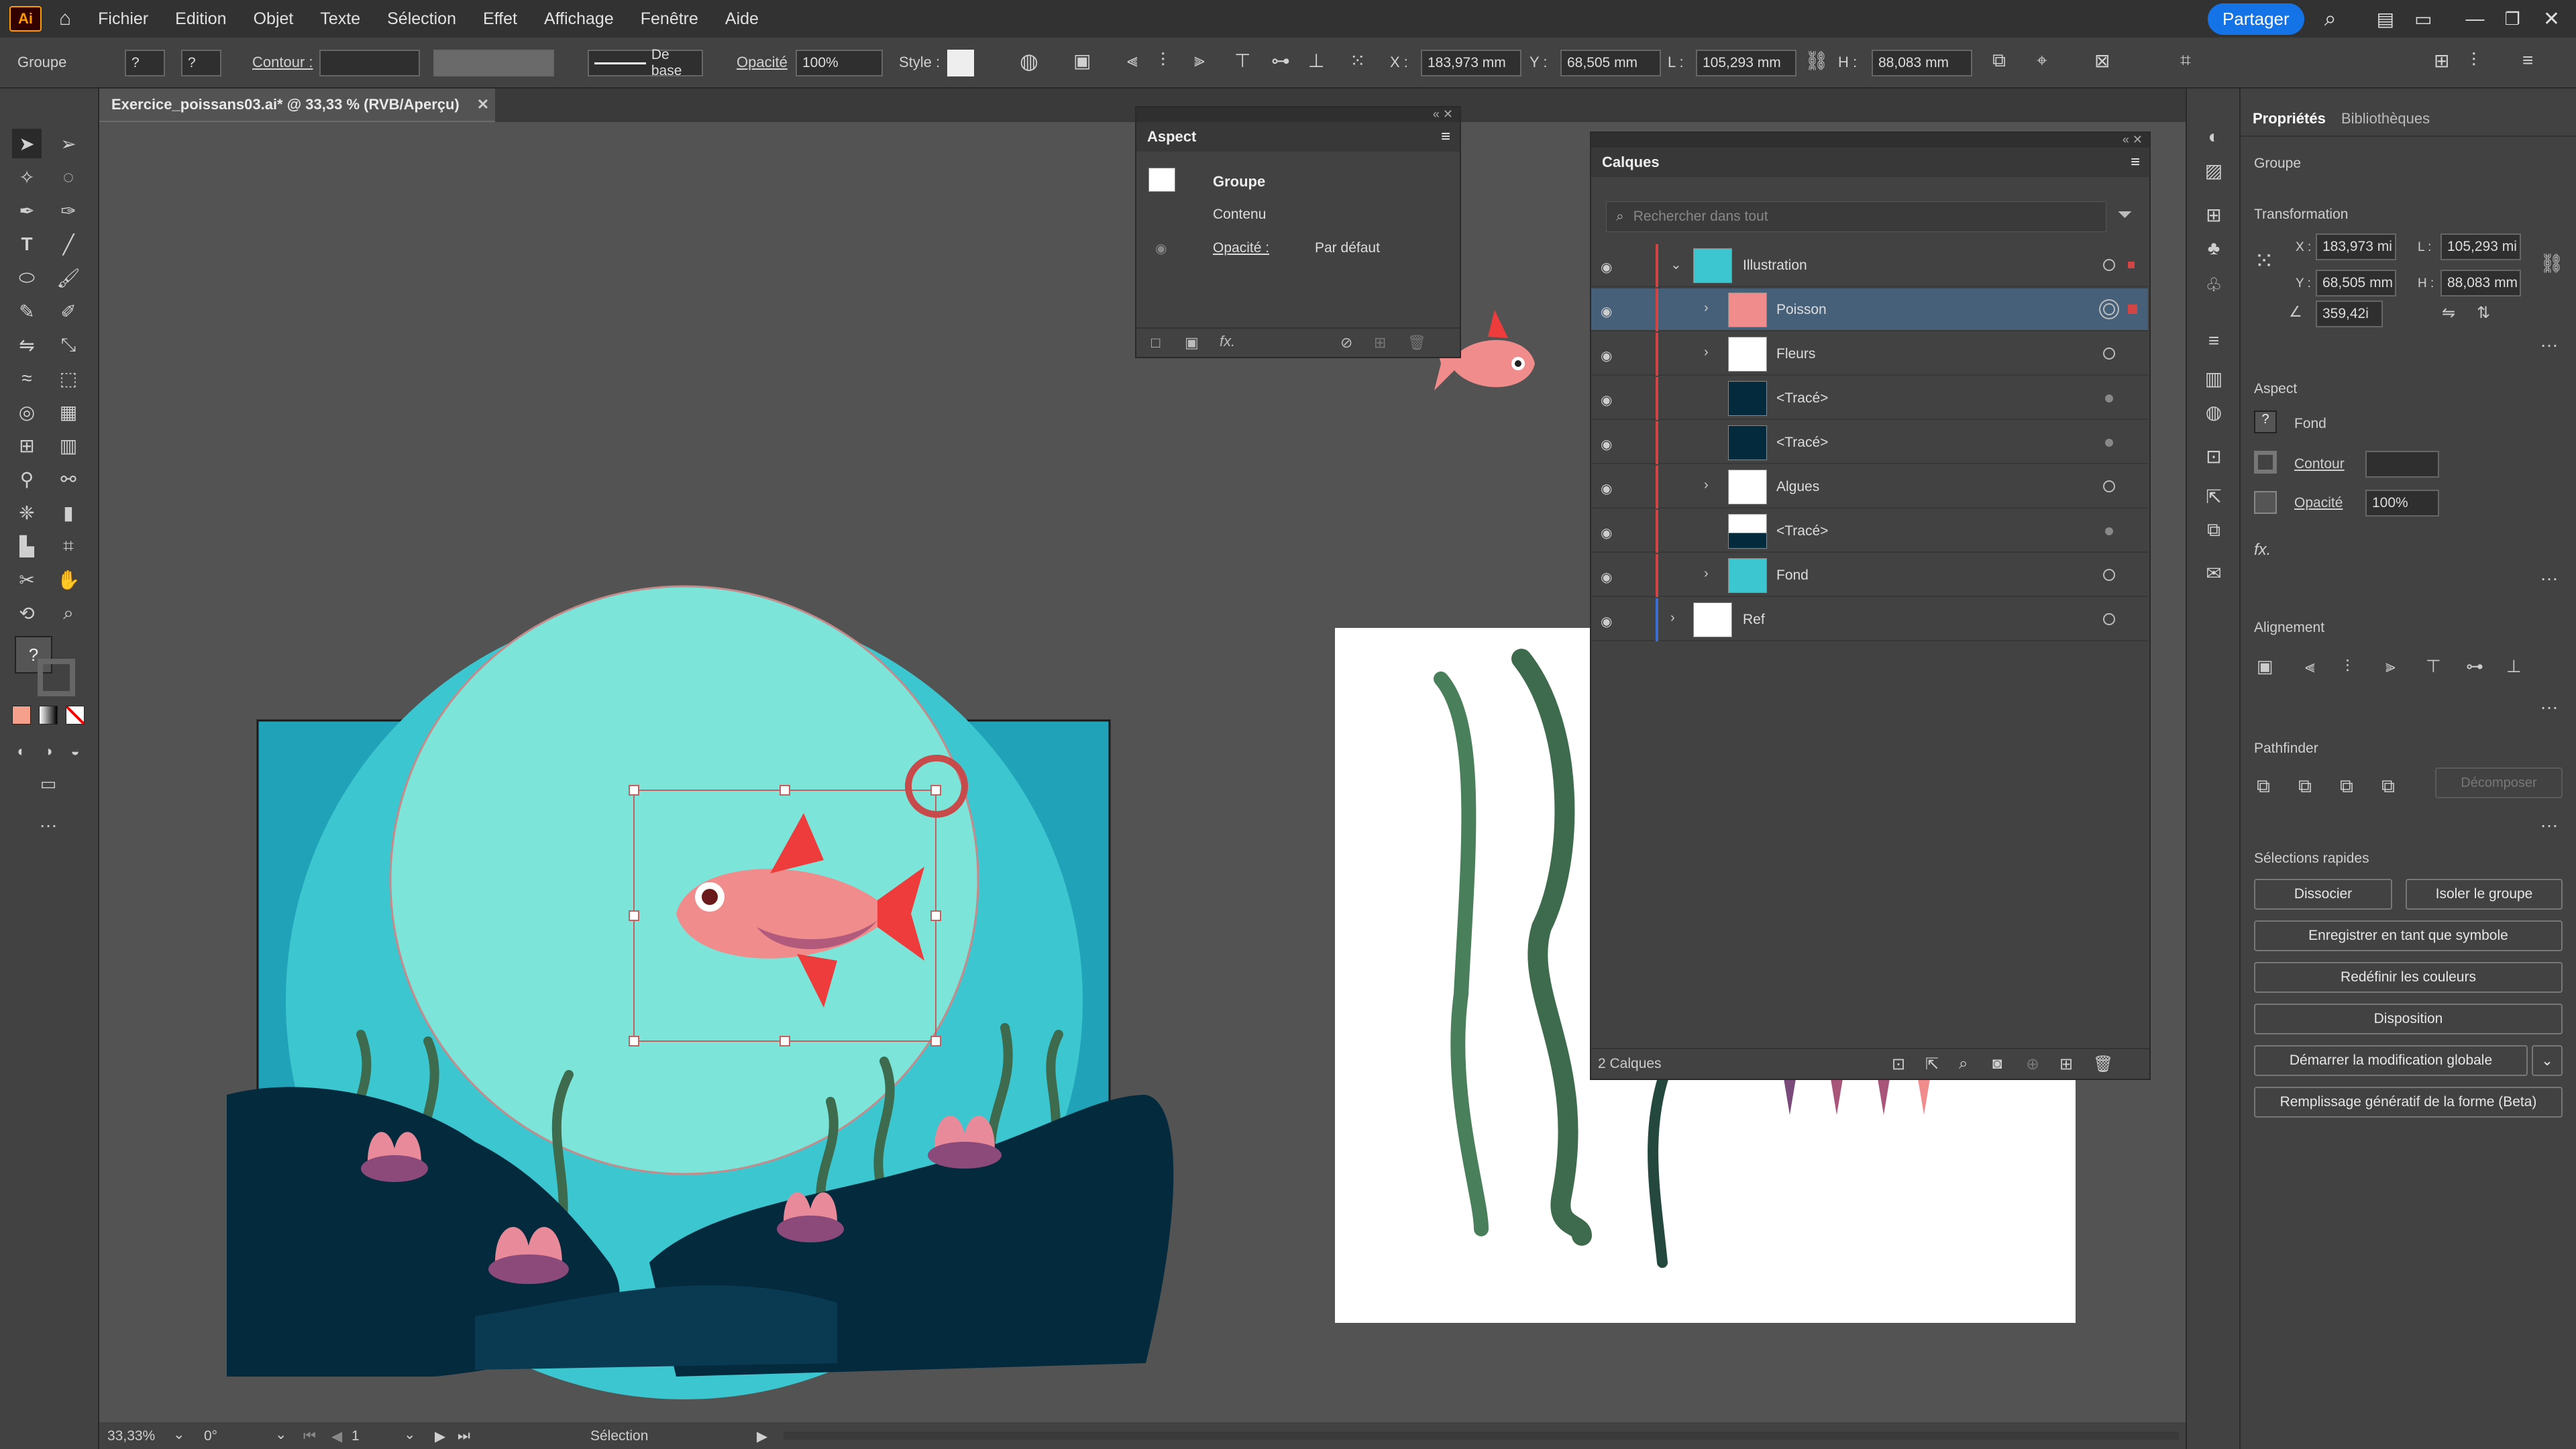 This screenshot has width=2576, height=1449. Describe the element at coordinates (27, 210) in the screenshot. I see `pen-tool-icon: ✒` at that location.